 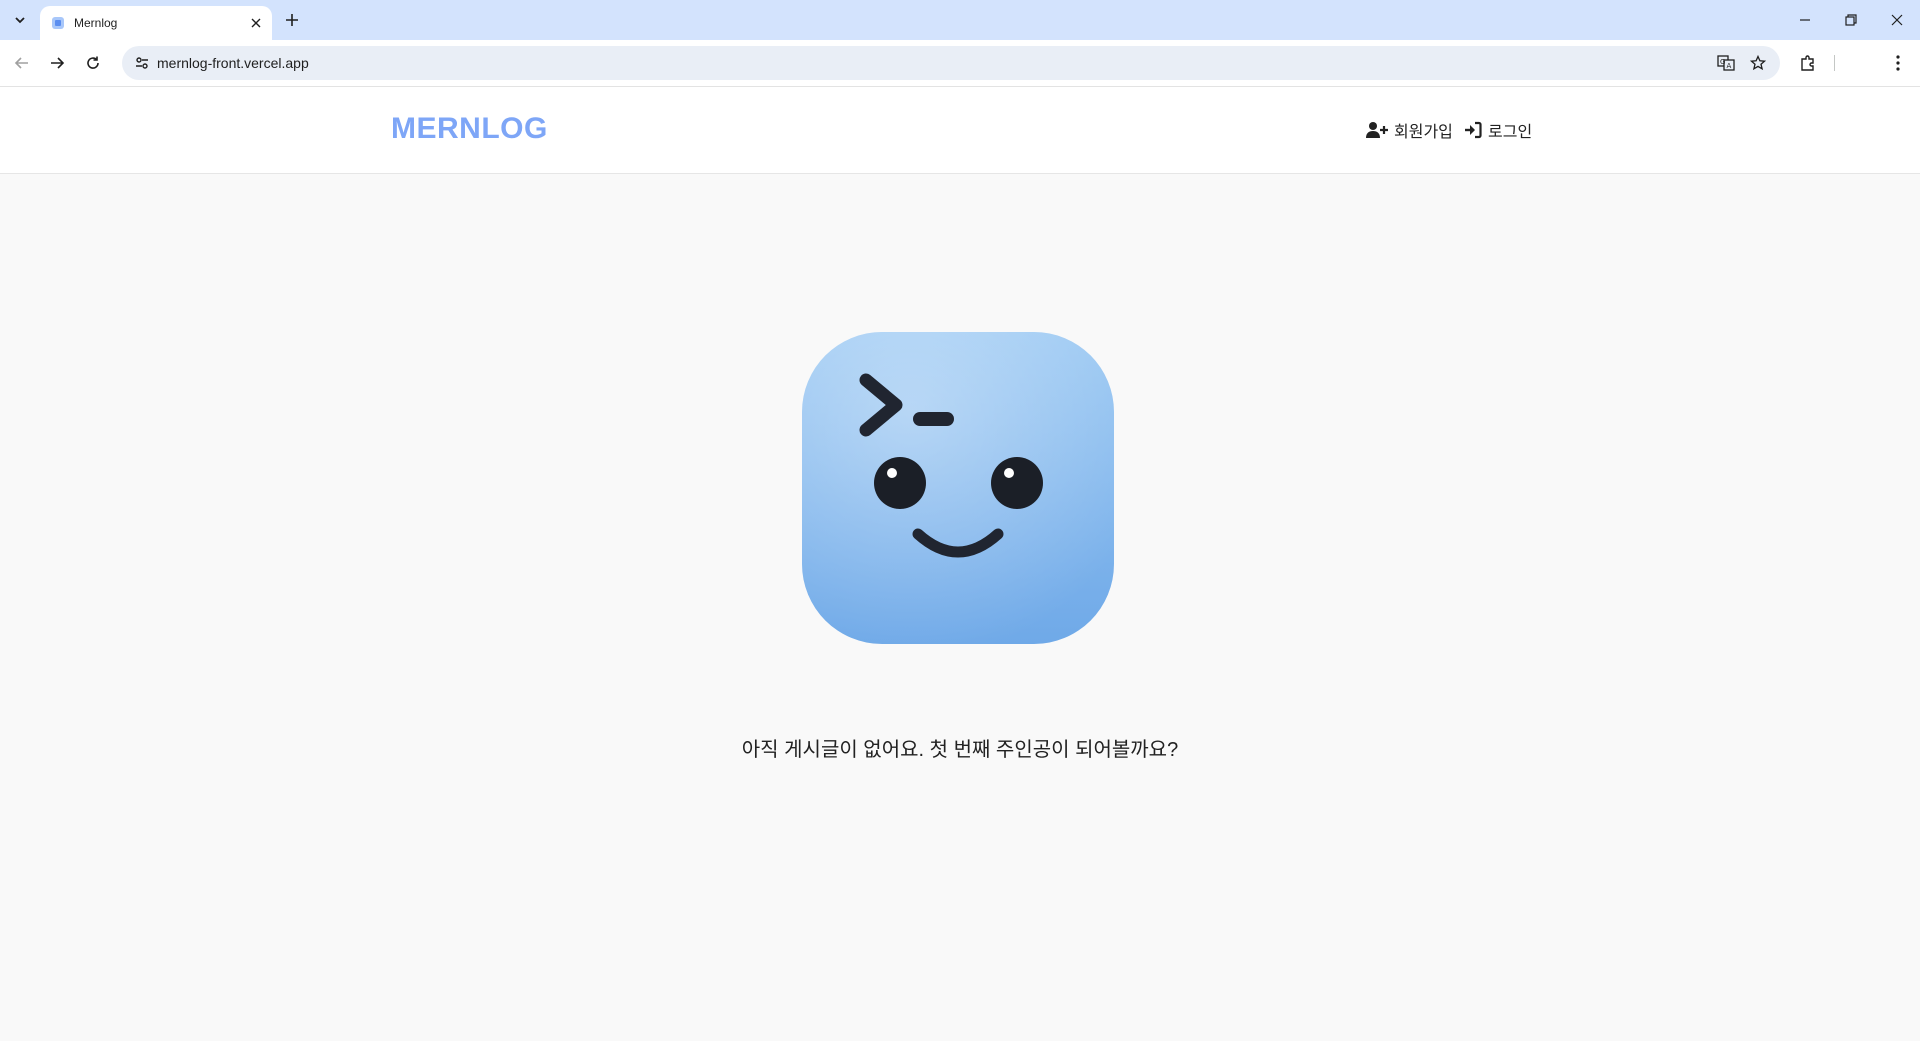 What do you see at coordinates (1805, 20) in the screenshot?
I see `minimize-icon` at bounding box center [1805, 20].